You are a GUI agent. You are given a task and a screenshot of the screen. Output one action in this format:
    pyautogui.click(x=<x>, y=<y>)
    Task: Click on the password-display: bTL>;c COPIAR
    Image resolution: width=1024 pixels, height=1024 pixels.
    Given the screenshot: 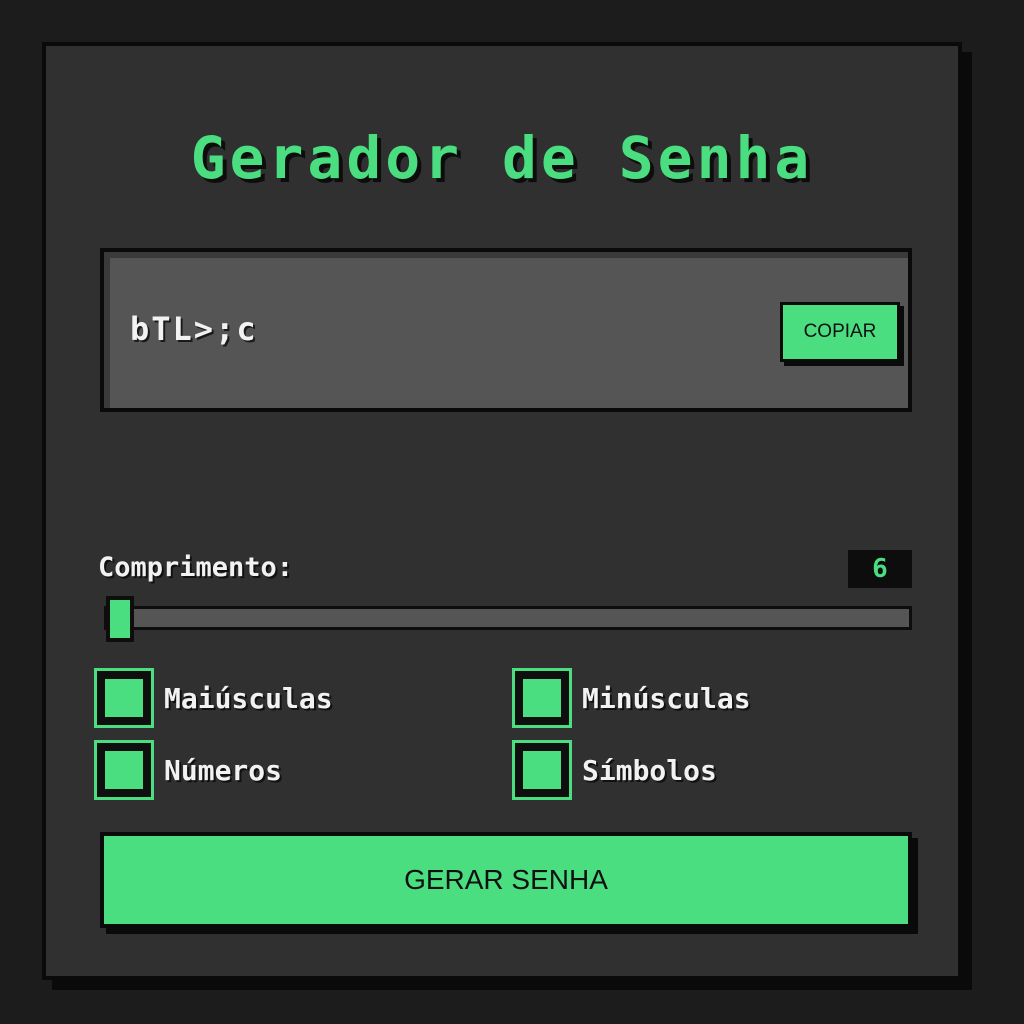 What is the action you would take?
    pyautogui.click(x=506, y=330)
    